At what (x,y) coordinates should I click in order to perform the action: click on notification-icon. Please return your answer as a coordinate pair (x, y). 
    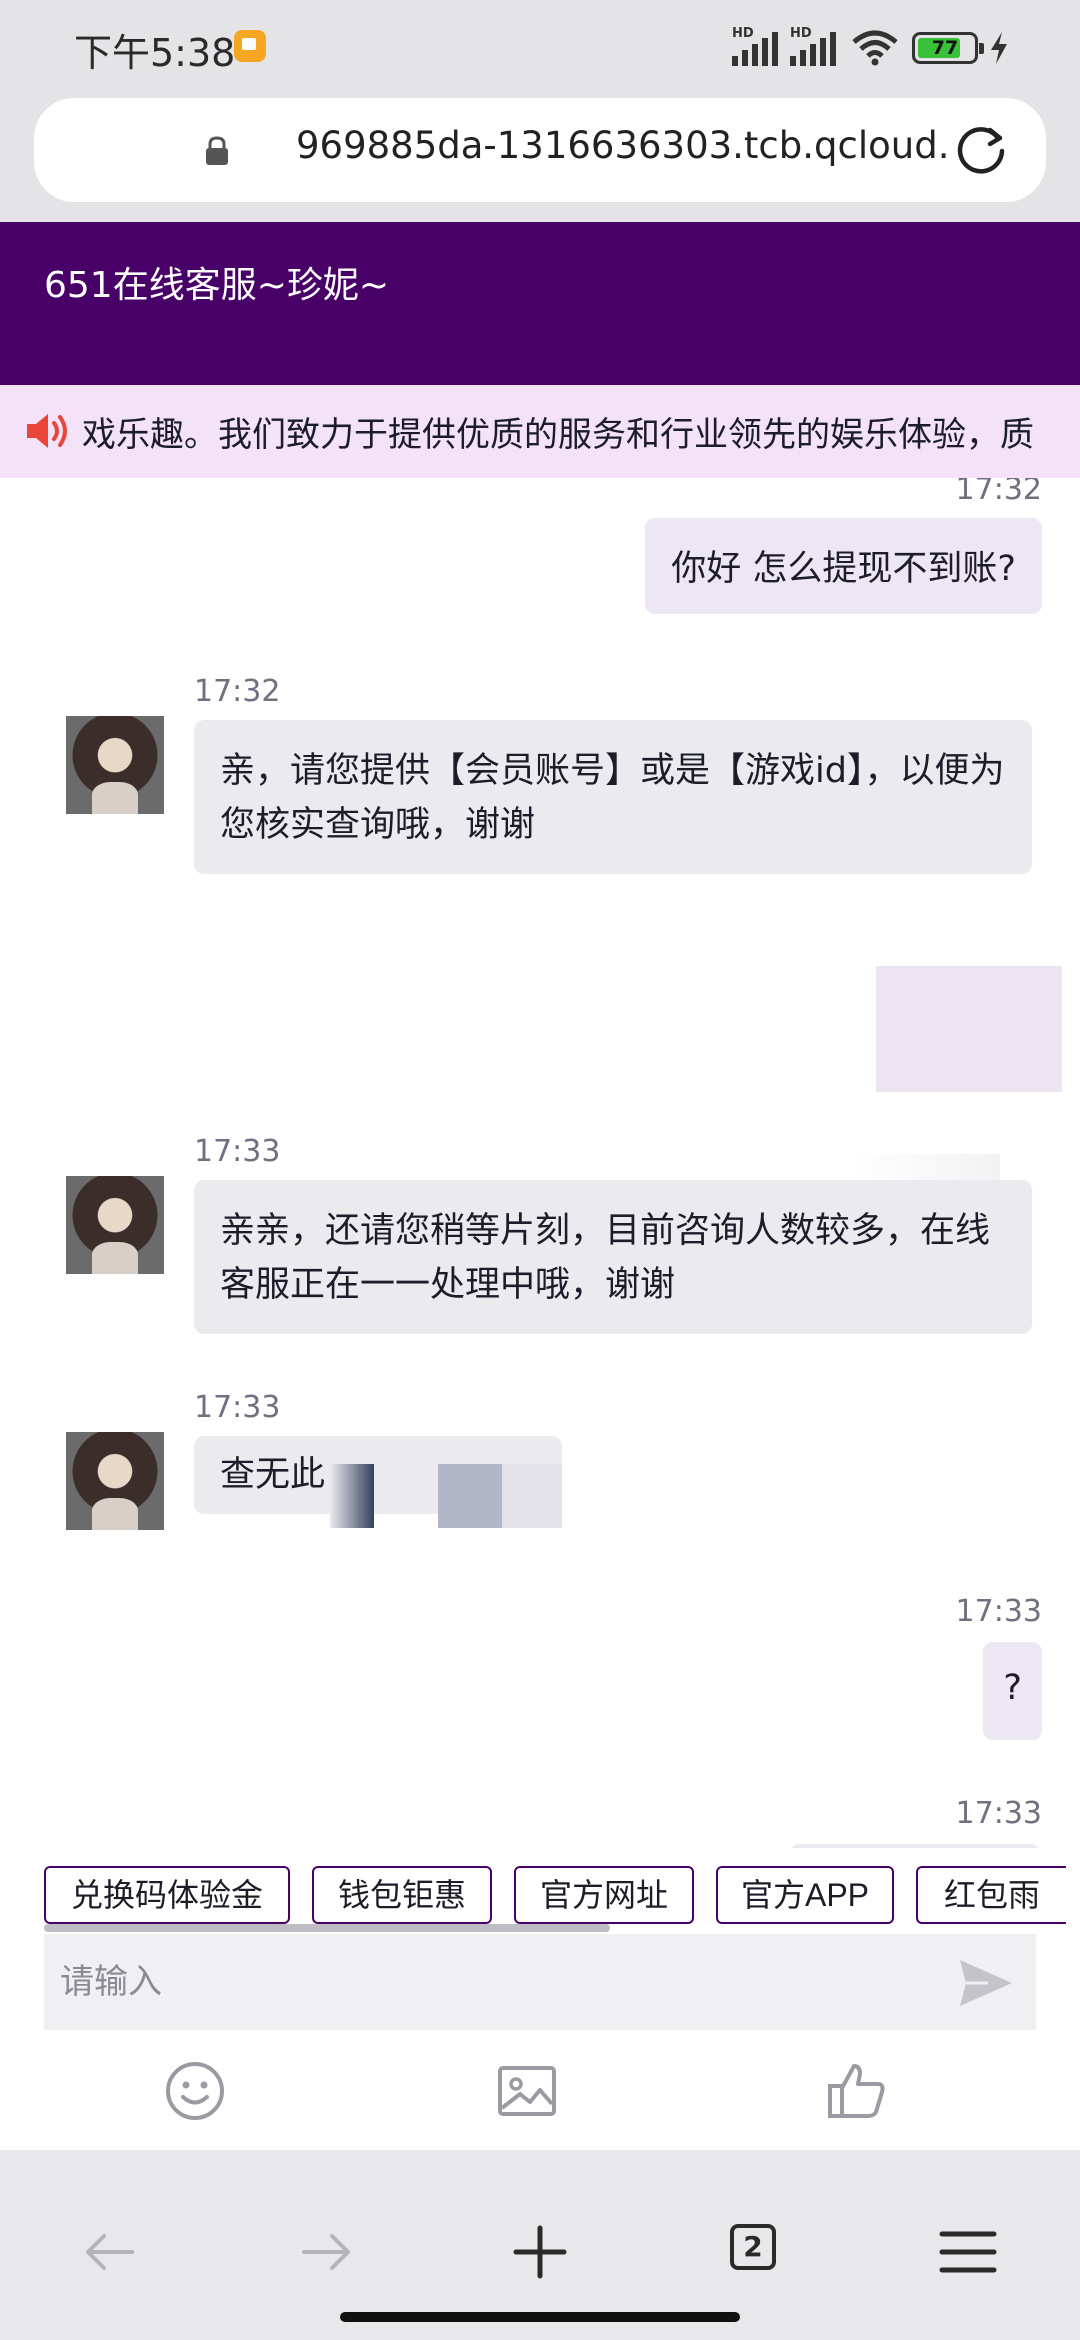
    Looking at the image, I should click on (250, 46).